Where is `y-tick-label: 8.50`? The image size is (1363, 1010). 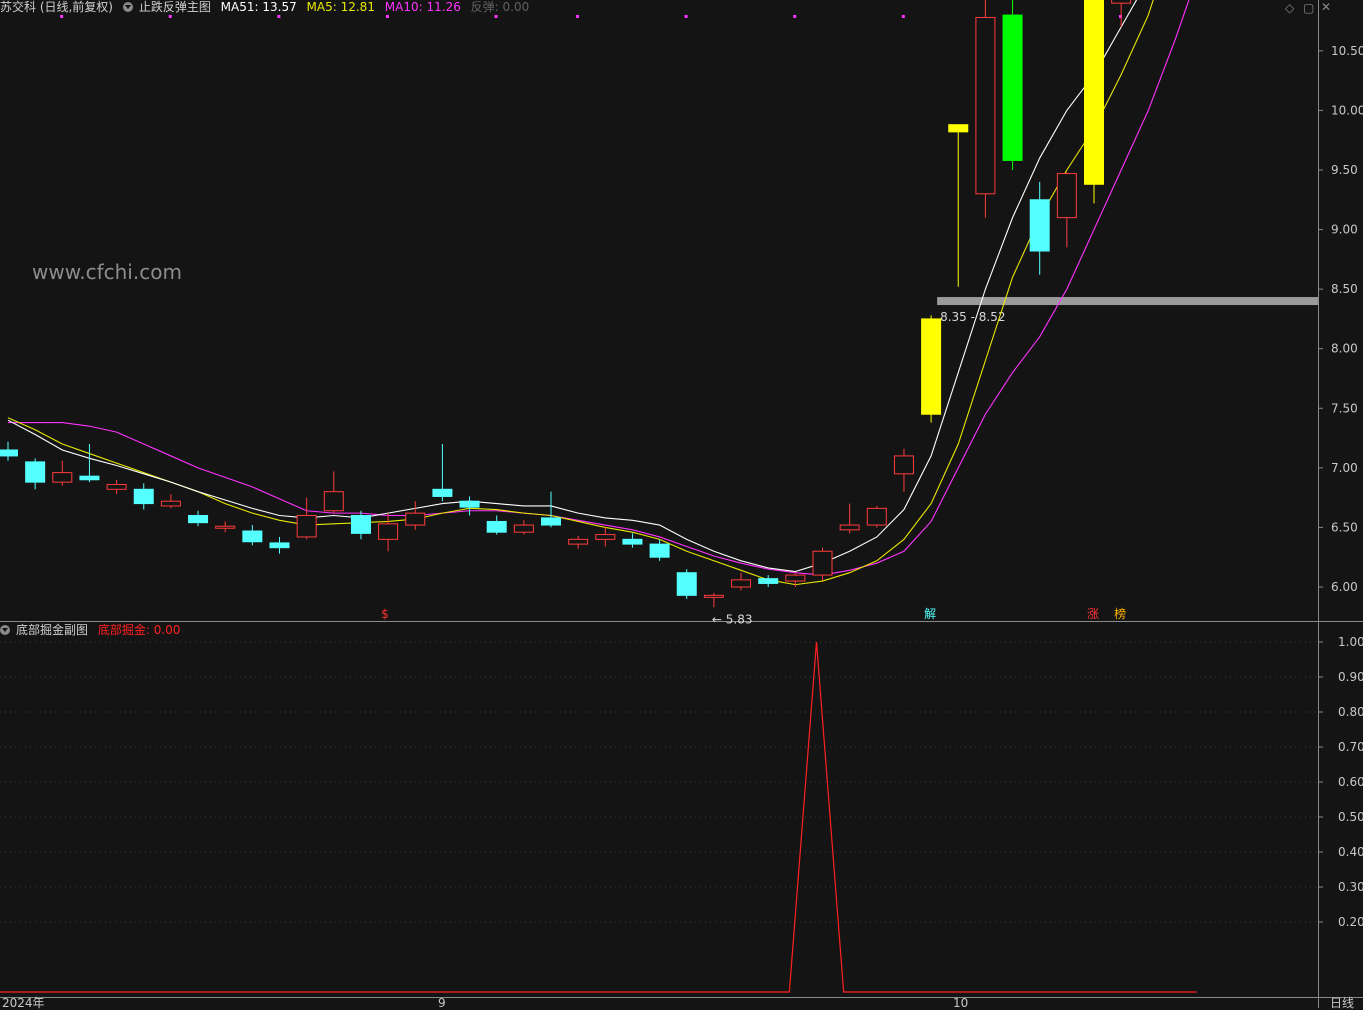
y-tick-label: 8.50 is located at coordinates (1344, 289).